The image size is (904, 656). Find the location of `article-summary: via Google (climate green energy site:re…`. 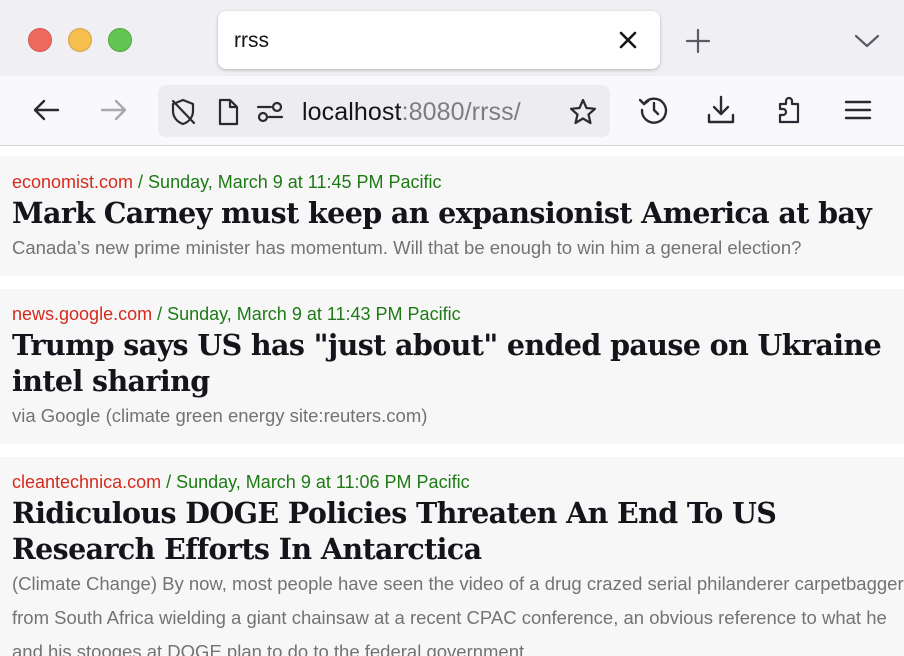

article-summary: via Google (climate green energy site:re… is located at coordinates (220, 415).